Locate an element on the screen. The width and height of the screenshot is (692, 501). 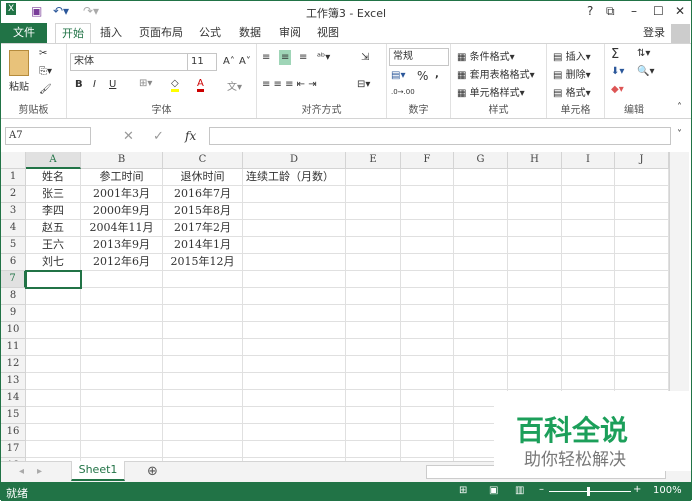
tab-page-layout: 页面布局 is located at coordinates (161, 33).